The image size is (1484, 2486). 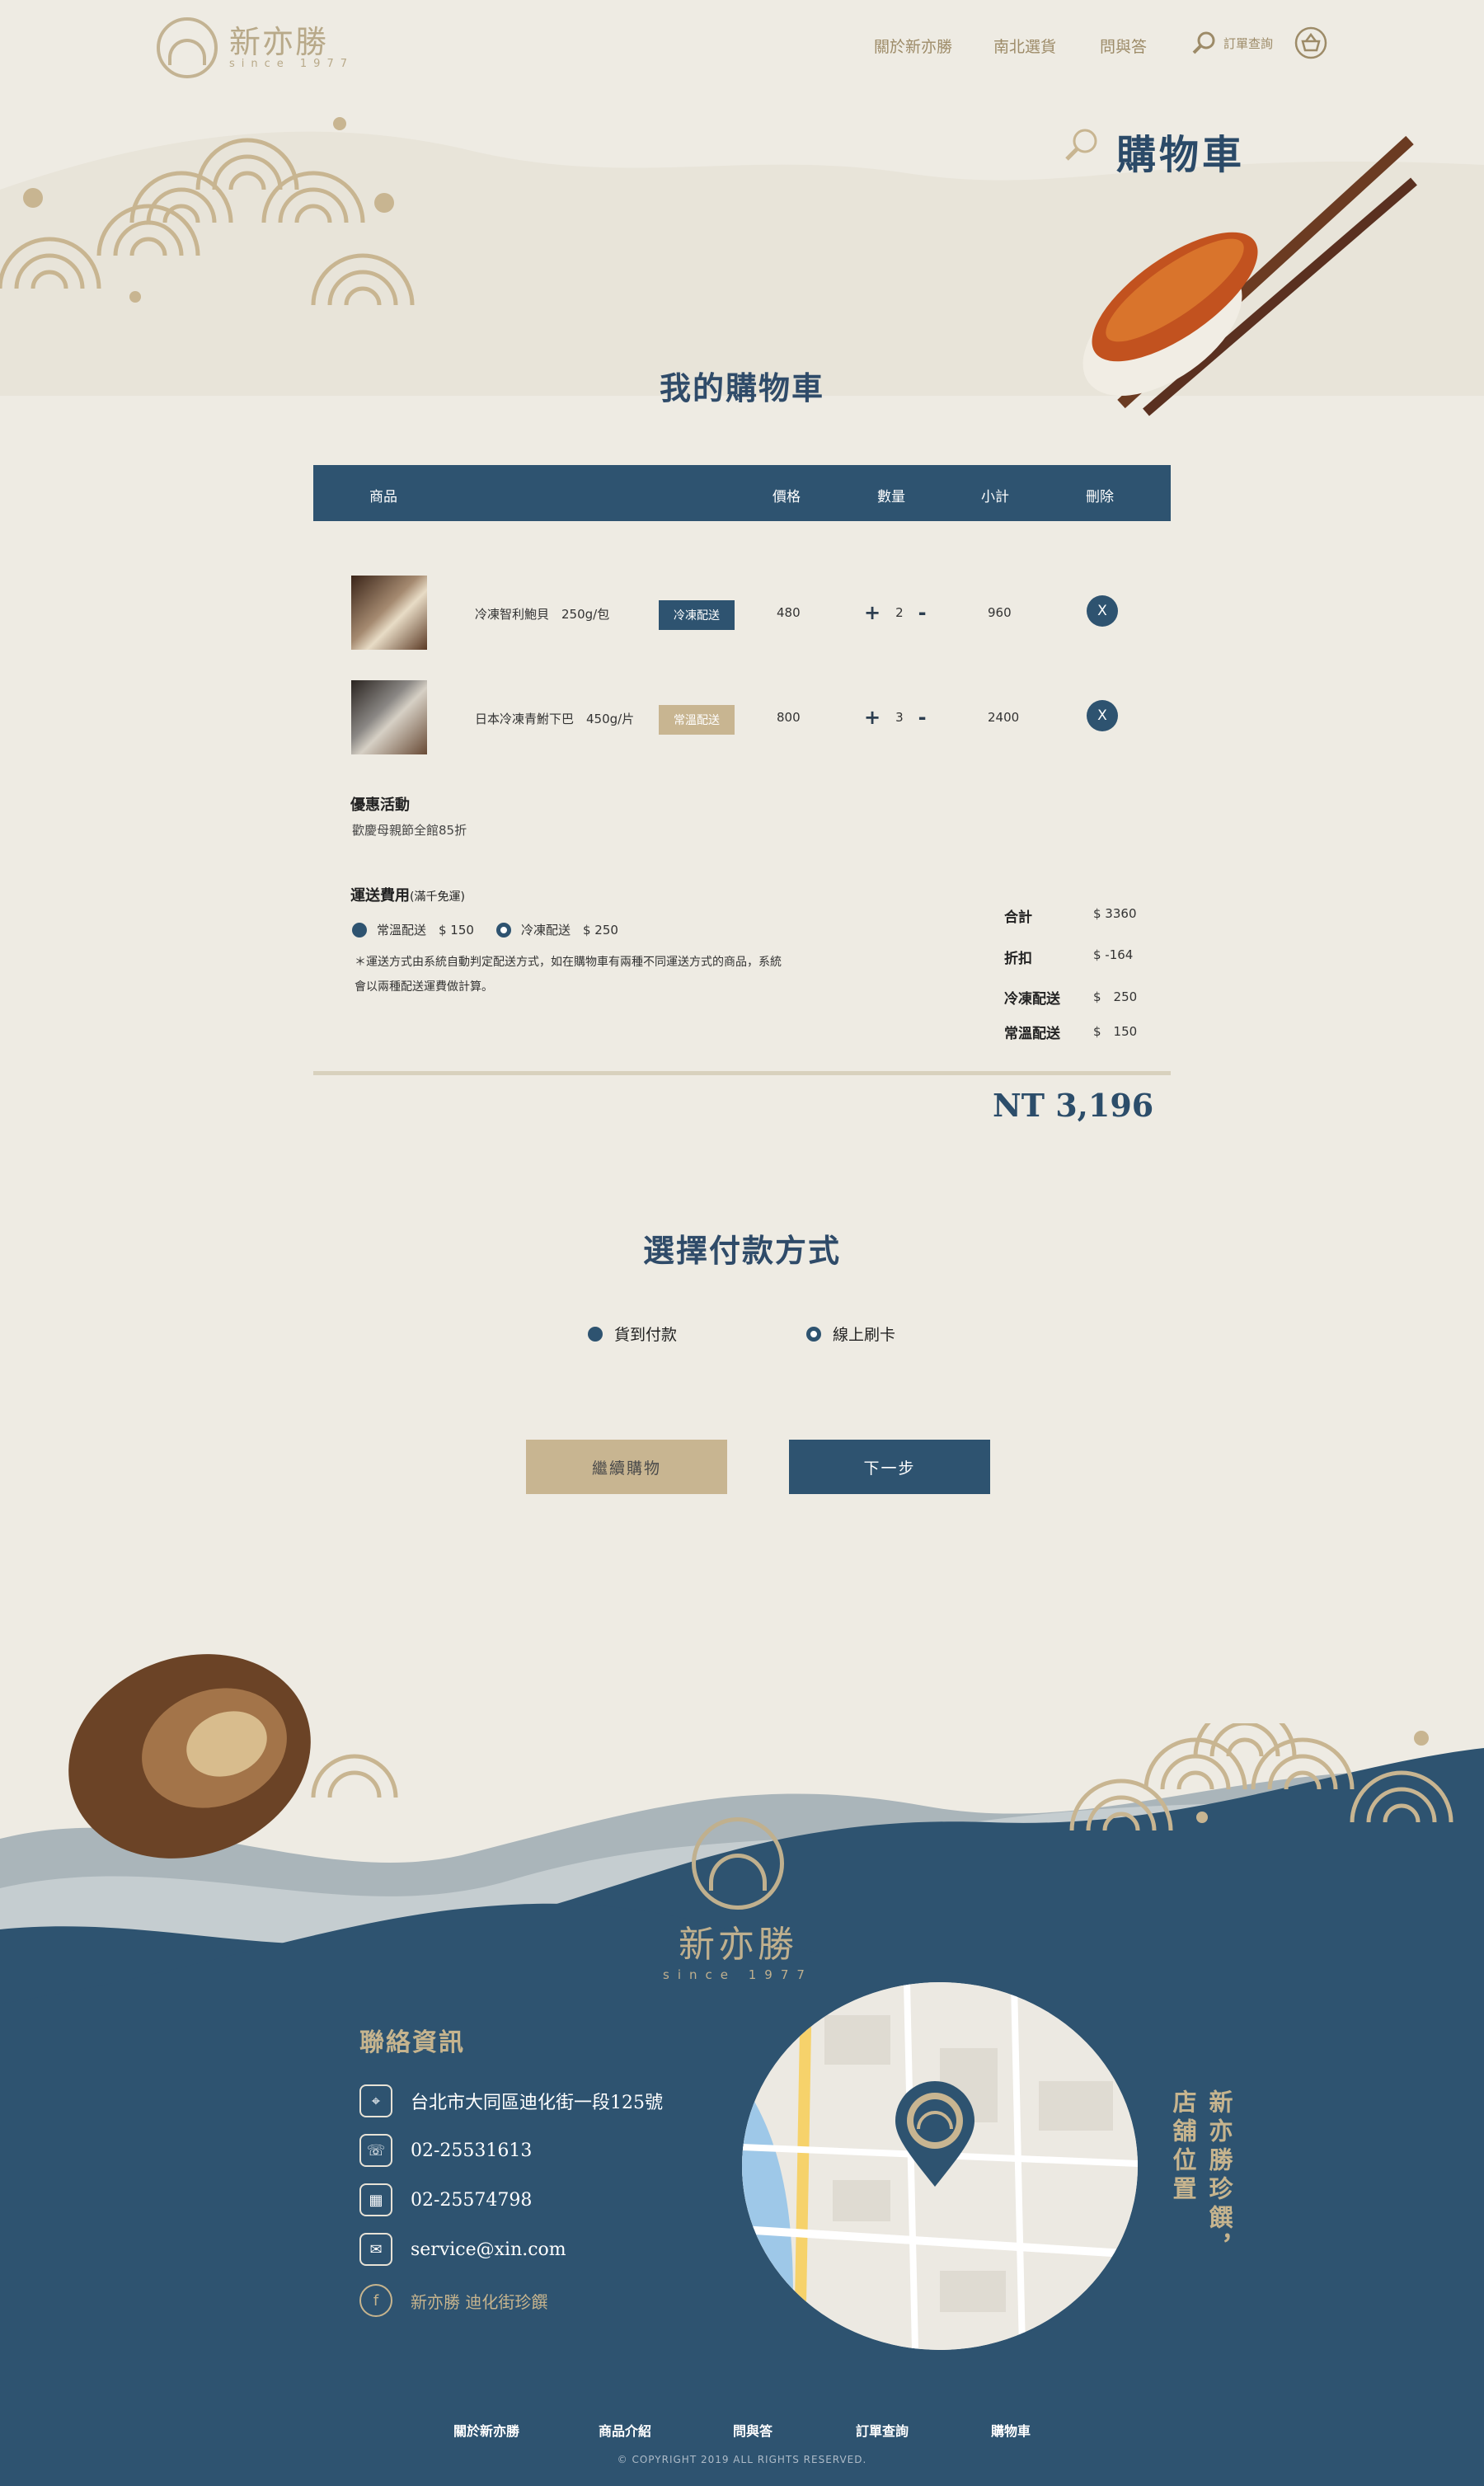 I want to click on col-delete: 刪除, so click(x=1100, y=497).